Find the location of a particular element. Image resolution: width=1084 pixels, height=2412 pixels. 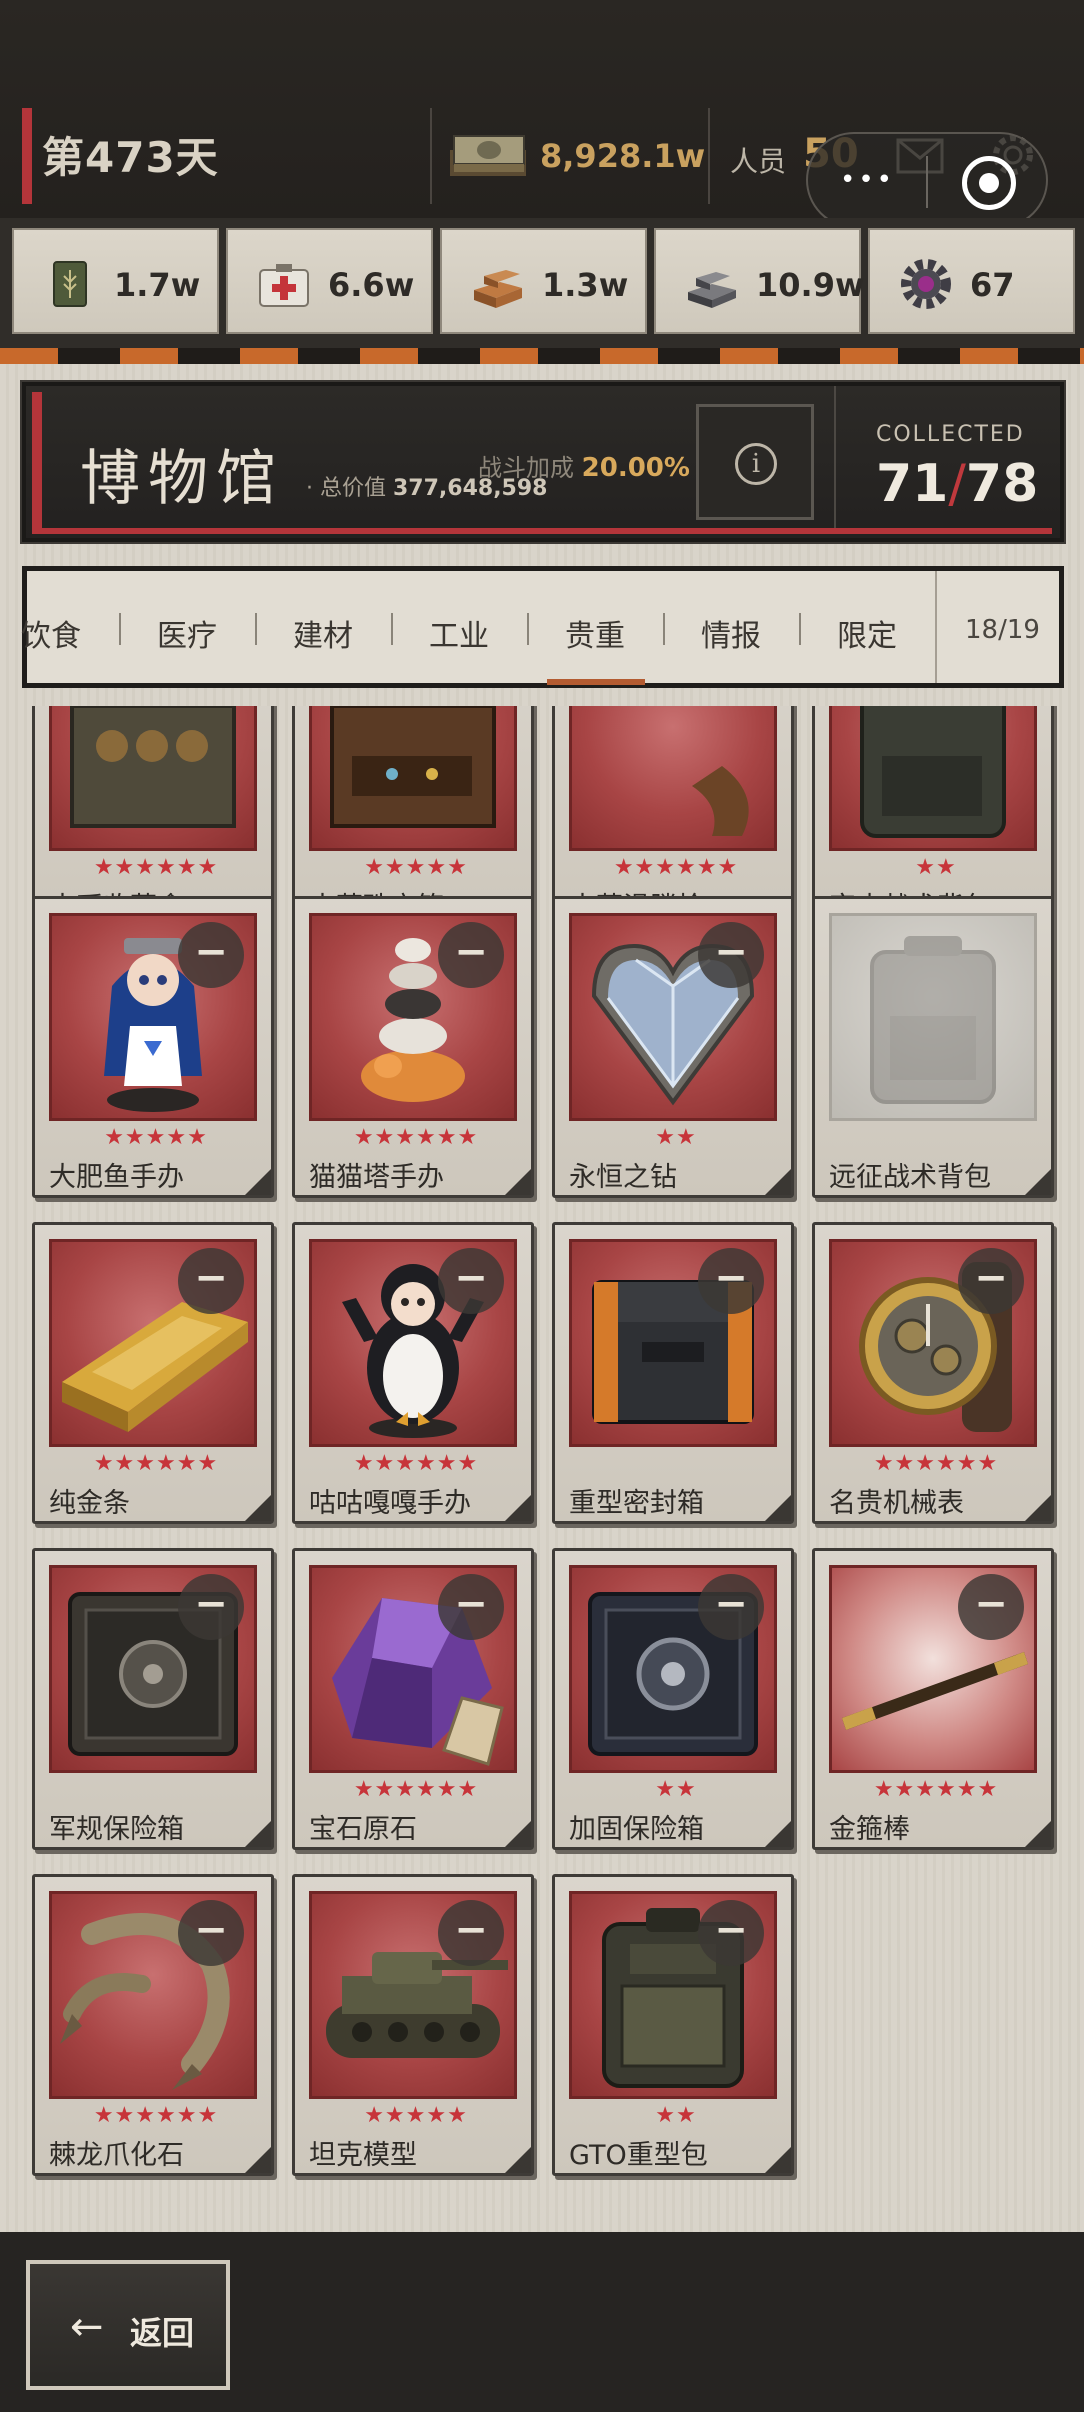

item-card: − ★★ GTO重型包 is located at coordinates (673, 2025).